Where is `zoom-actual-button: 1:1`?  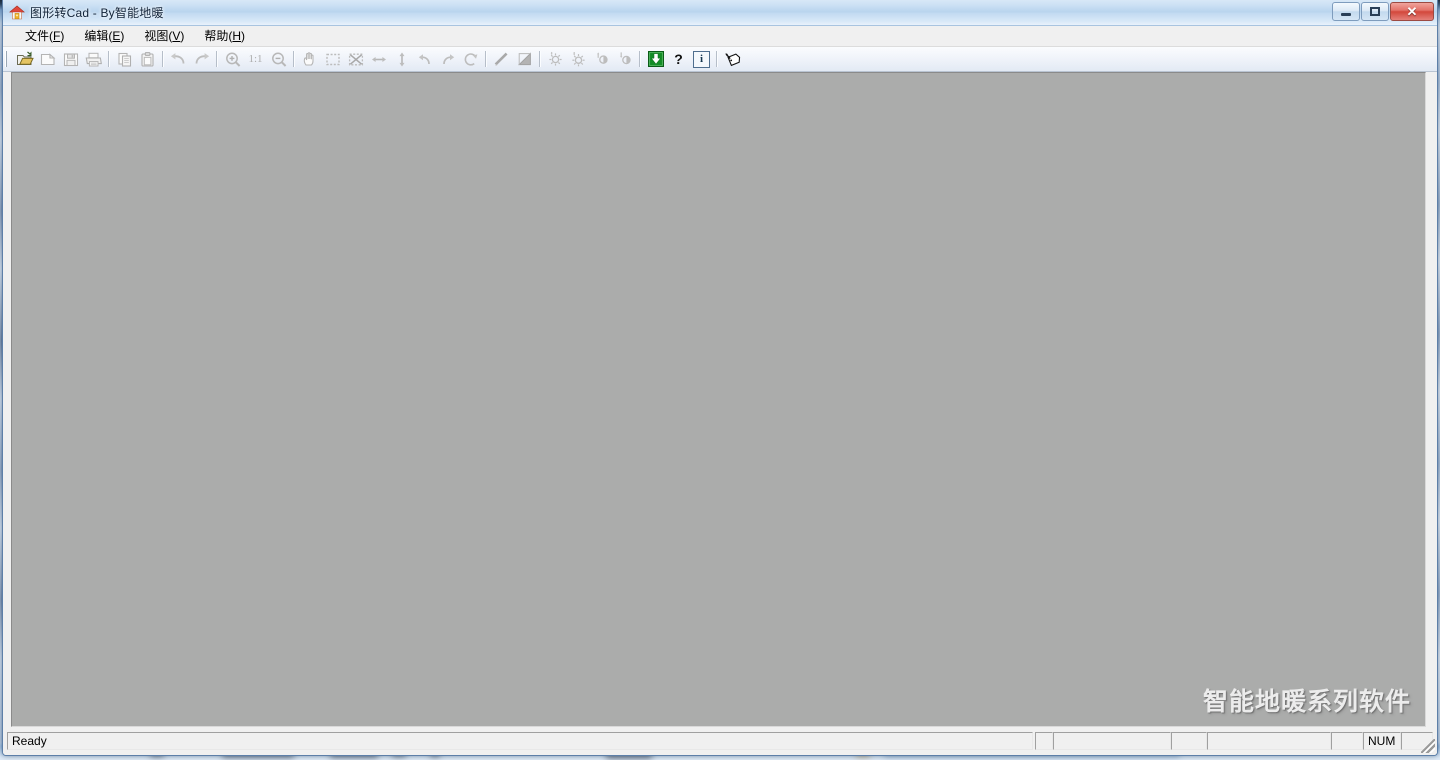 zoom-actual-button: 1:1 is located at coordinates (255, 59).